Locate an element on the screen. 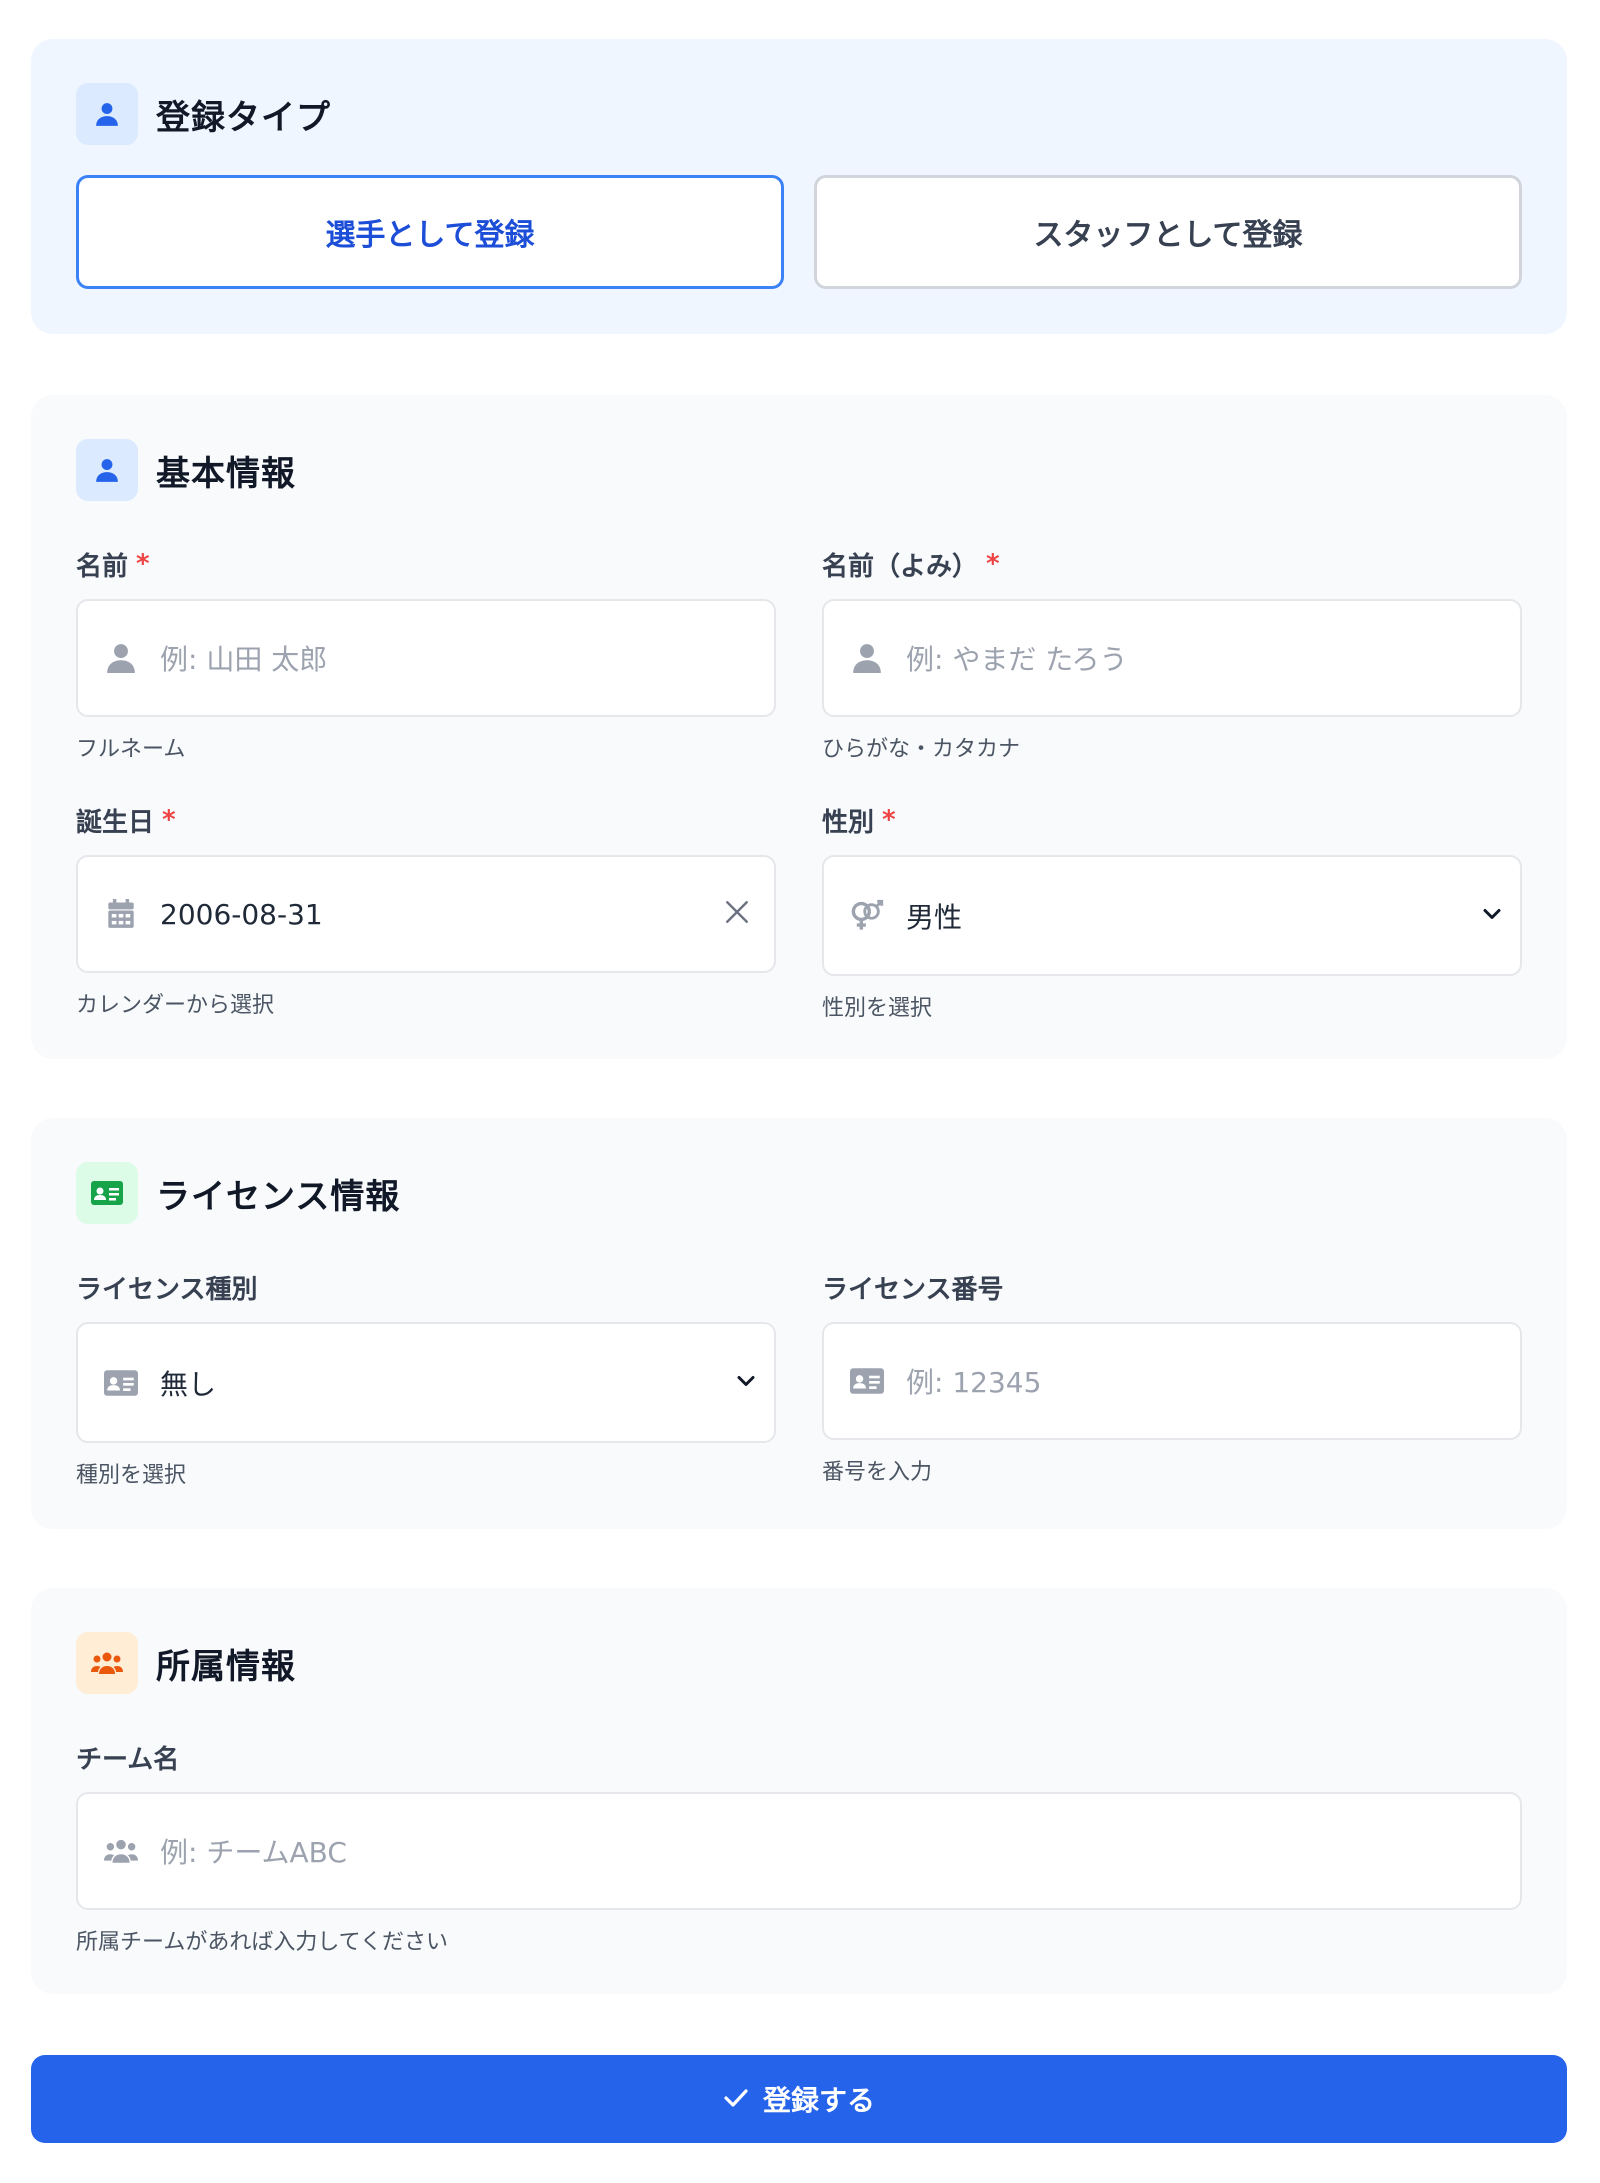 The image size is (1600, 2183). name-input: 例: 山田 太郎 is located at coordinates (426, 658).